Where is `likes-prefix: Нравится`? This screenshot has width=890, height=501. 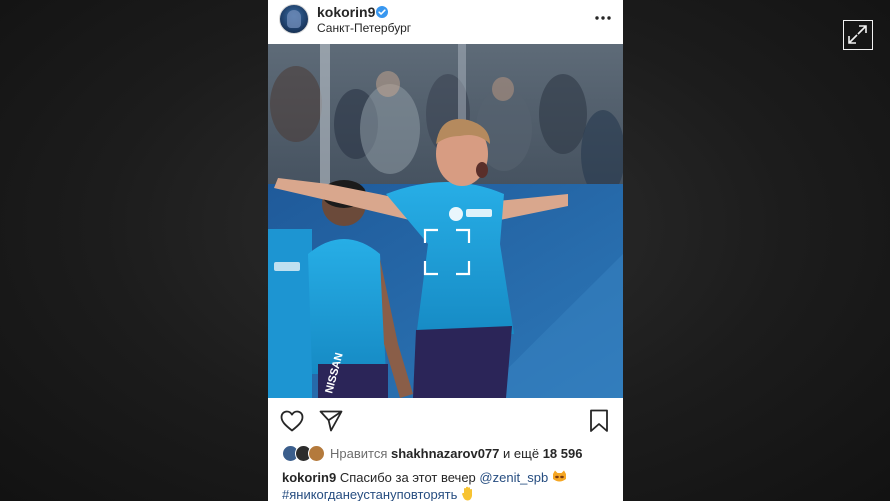
likes-prefix: Нравится is located at coordinates (359, 453).